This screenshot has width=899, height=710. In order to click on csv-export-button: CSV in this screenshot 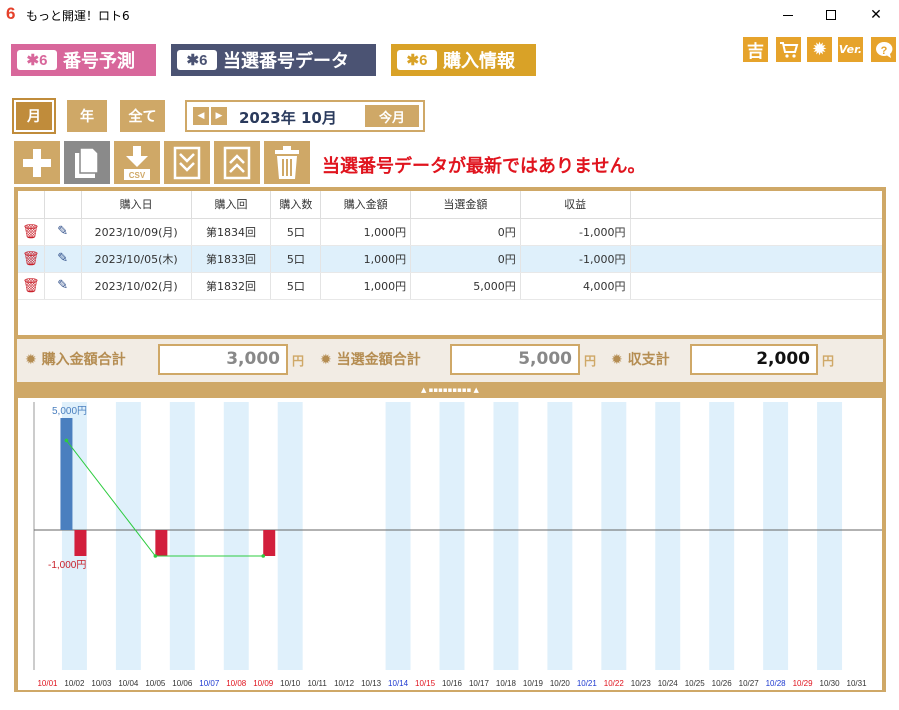, I will do `click(137, 162)`.